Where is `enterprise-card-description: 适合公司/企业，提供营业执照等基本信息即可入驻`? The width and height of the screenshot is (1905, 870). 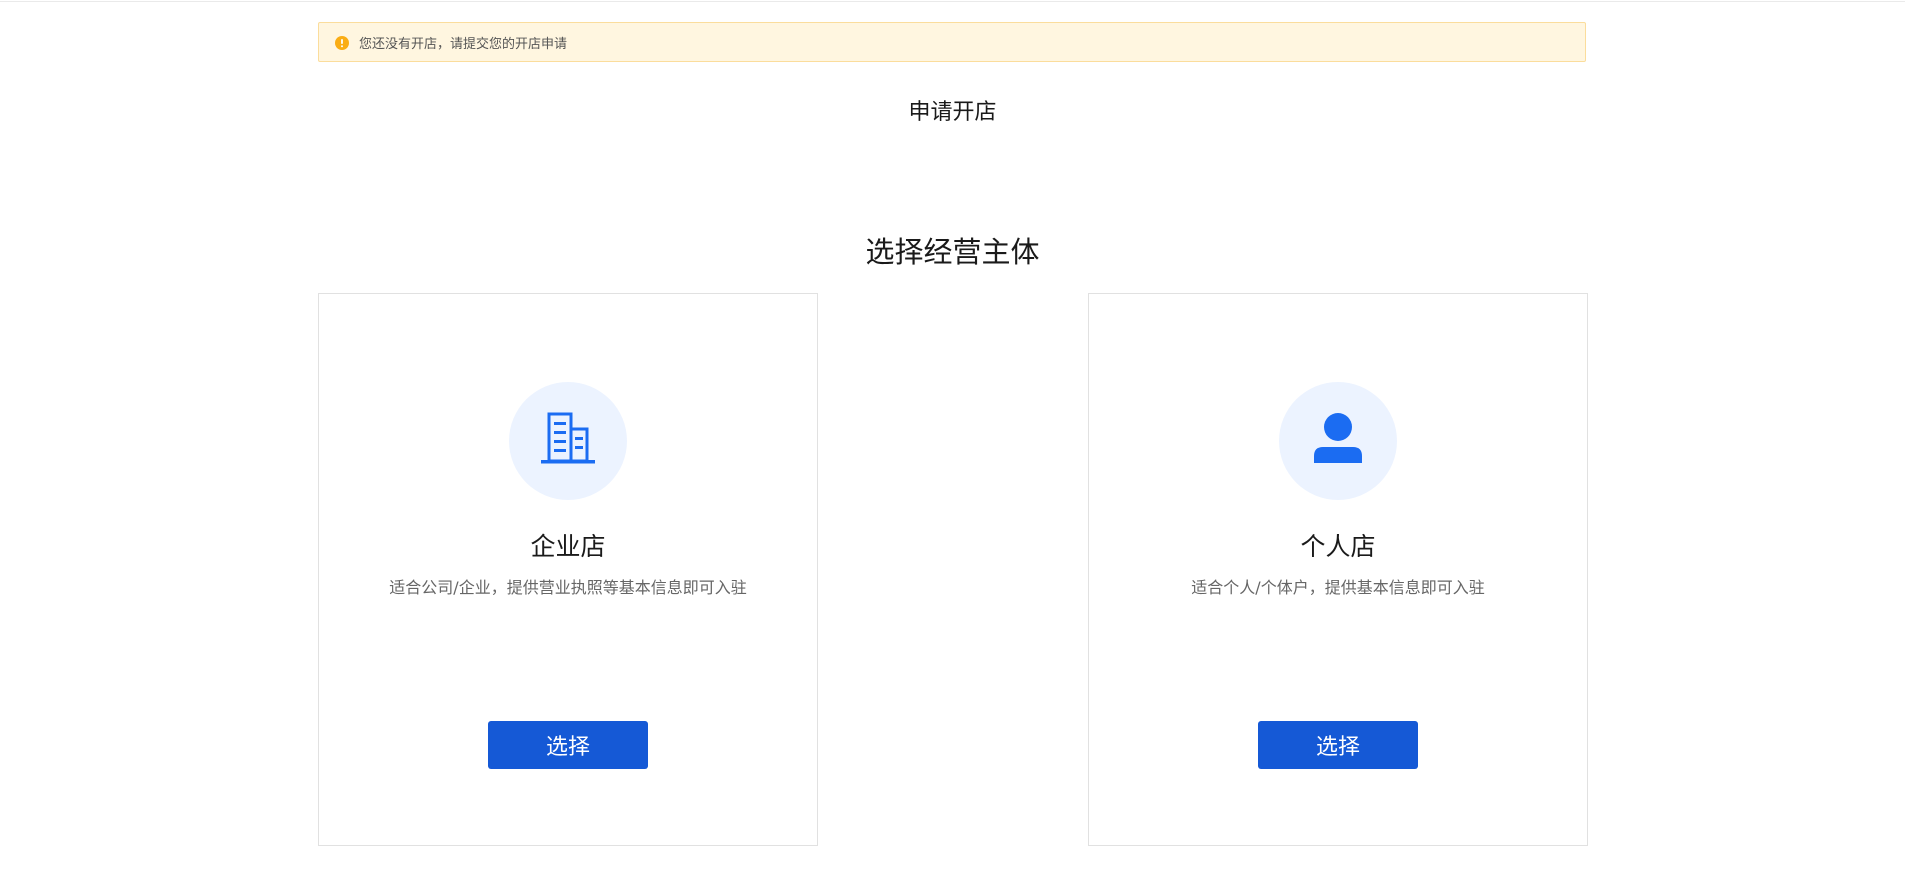 enterprise-card-description: 适合公司/企业，提供营业执照等基本信息即可入驻 is located at coordinates (568, 587).